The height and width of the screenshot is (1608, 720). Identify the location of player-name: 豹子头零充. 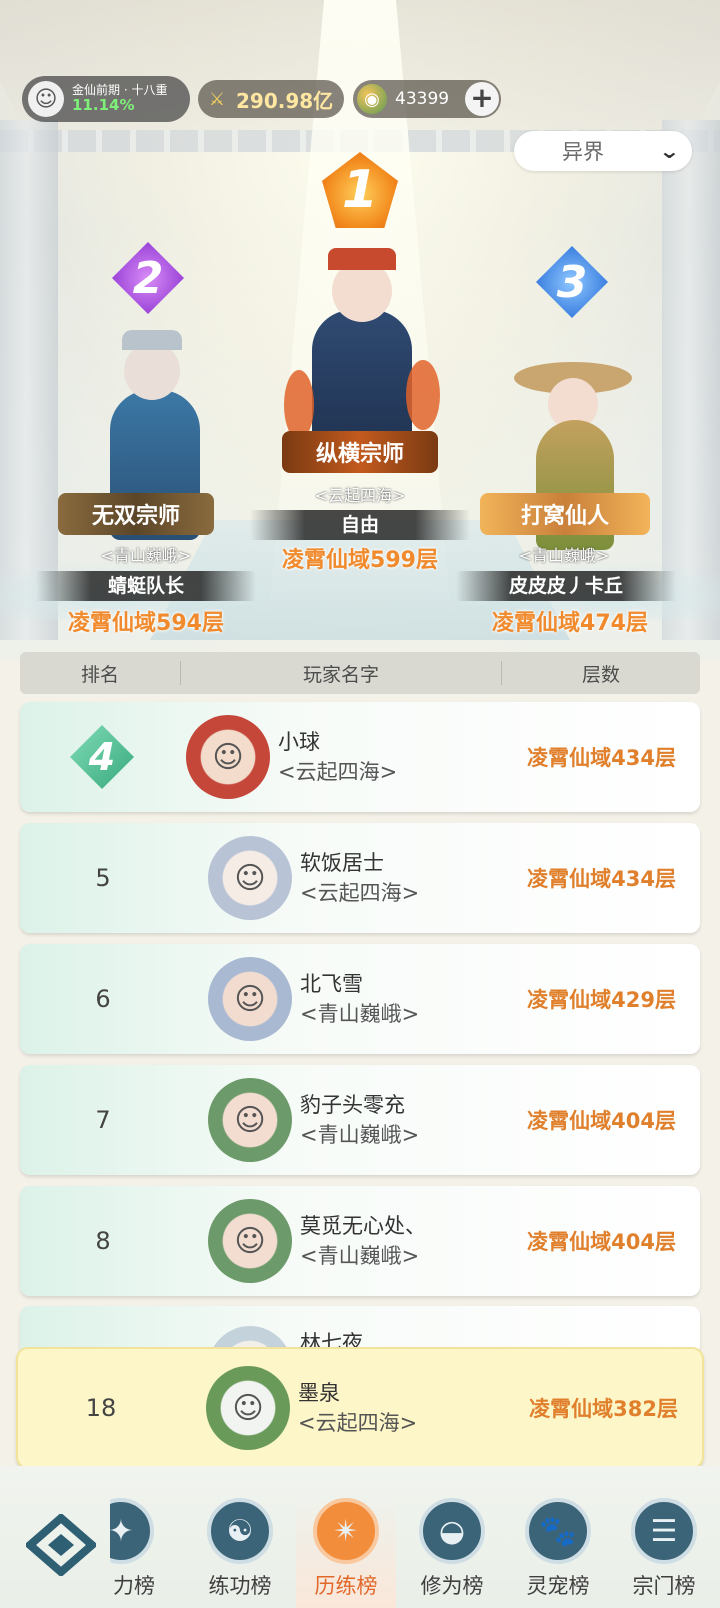
(352, 1104).